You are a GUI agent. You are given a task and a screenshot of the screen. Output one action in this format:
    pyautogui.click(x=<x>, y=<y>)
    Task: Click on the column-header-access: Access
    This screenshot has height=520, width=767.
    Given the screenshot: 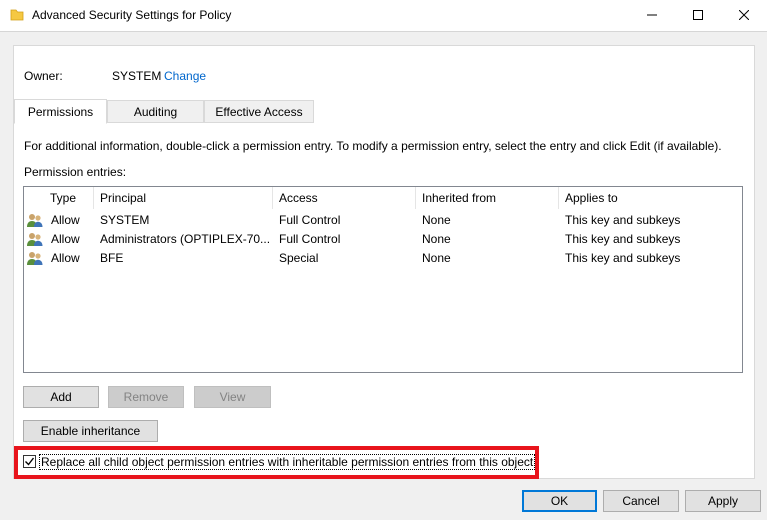 What is the action you would take?
    pyautogui.click(x=344, y=198)
    